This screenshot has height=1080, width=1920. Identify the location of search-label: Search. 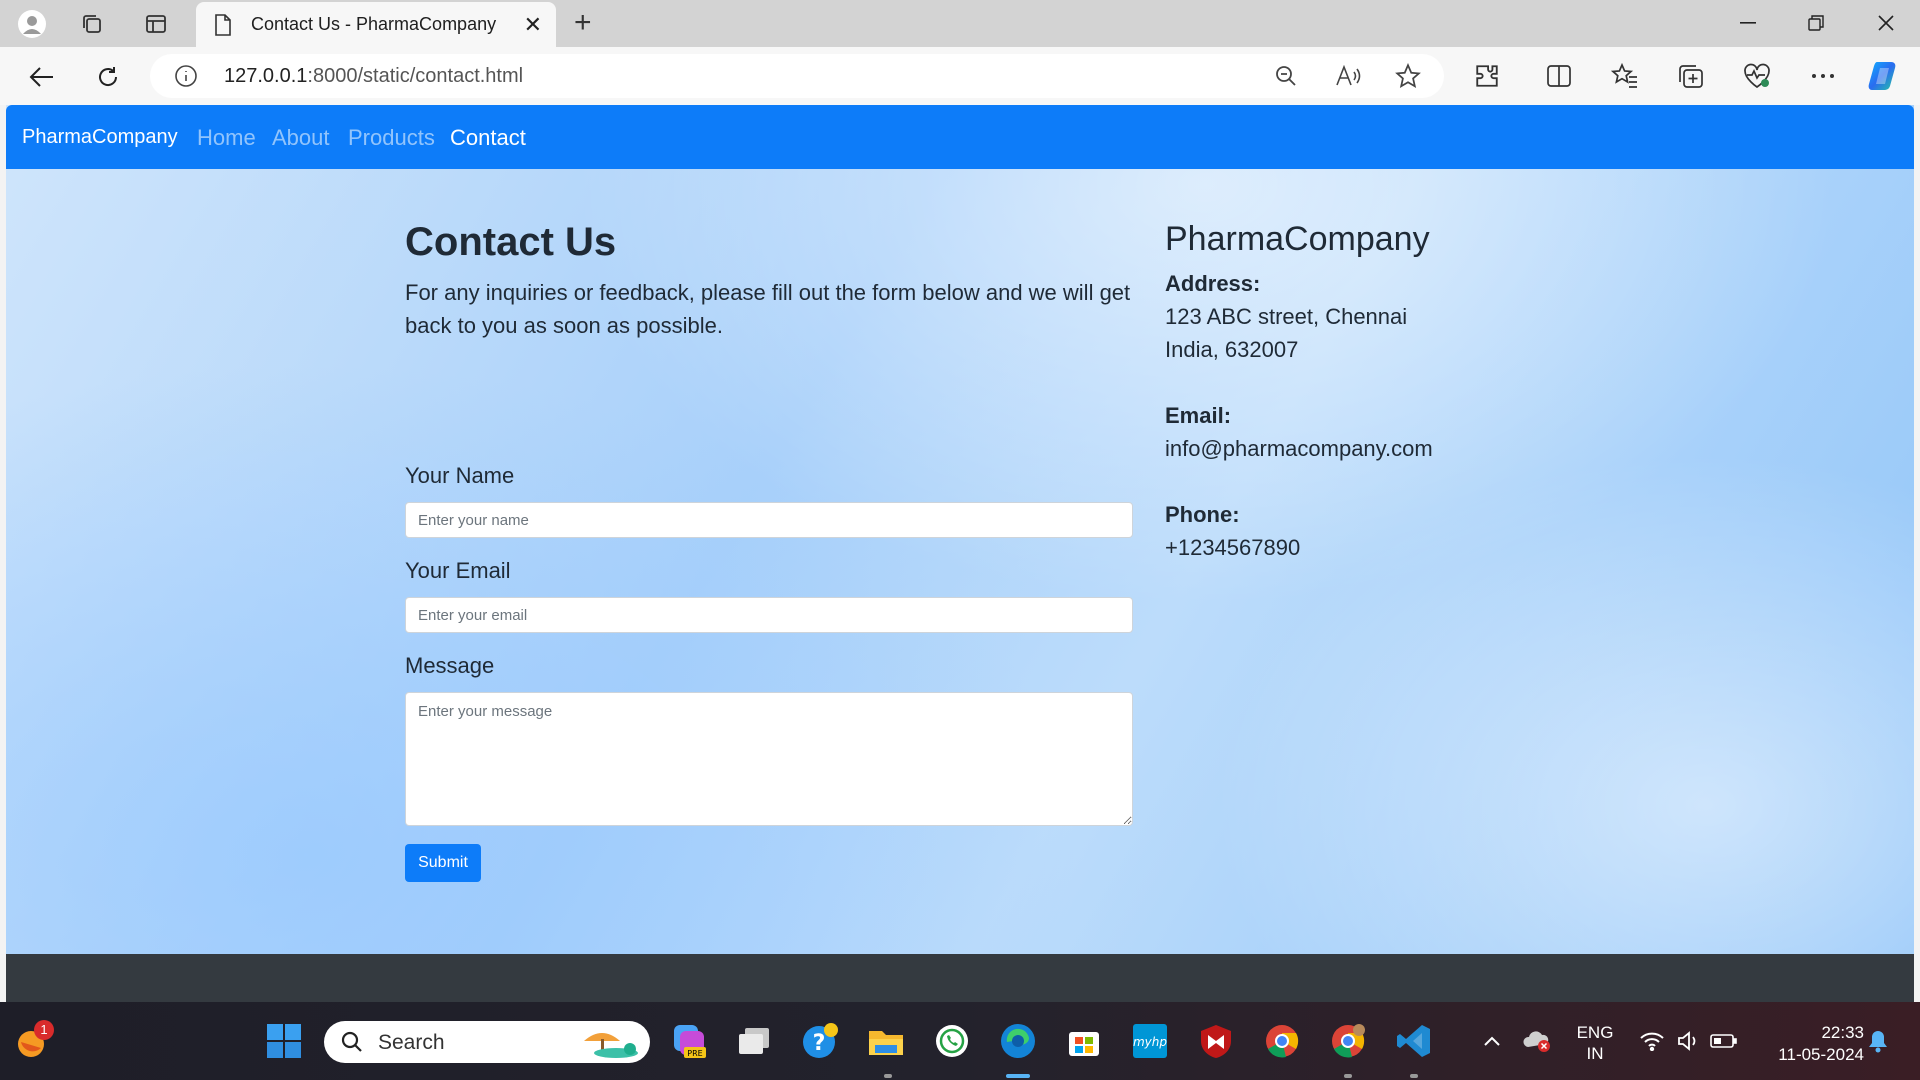
(411, 1042).